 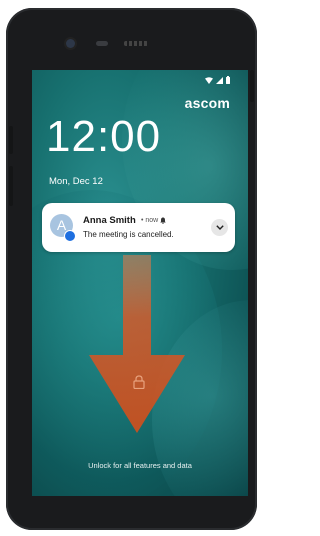 I want to click on front-camera, so click(x=70, y=43).